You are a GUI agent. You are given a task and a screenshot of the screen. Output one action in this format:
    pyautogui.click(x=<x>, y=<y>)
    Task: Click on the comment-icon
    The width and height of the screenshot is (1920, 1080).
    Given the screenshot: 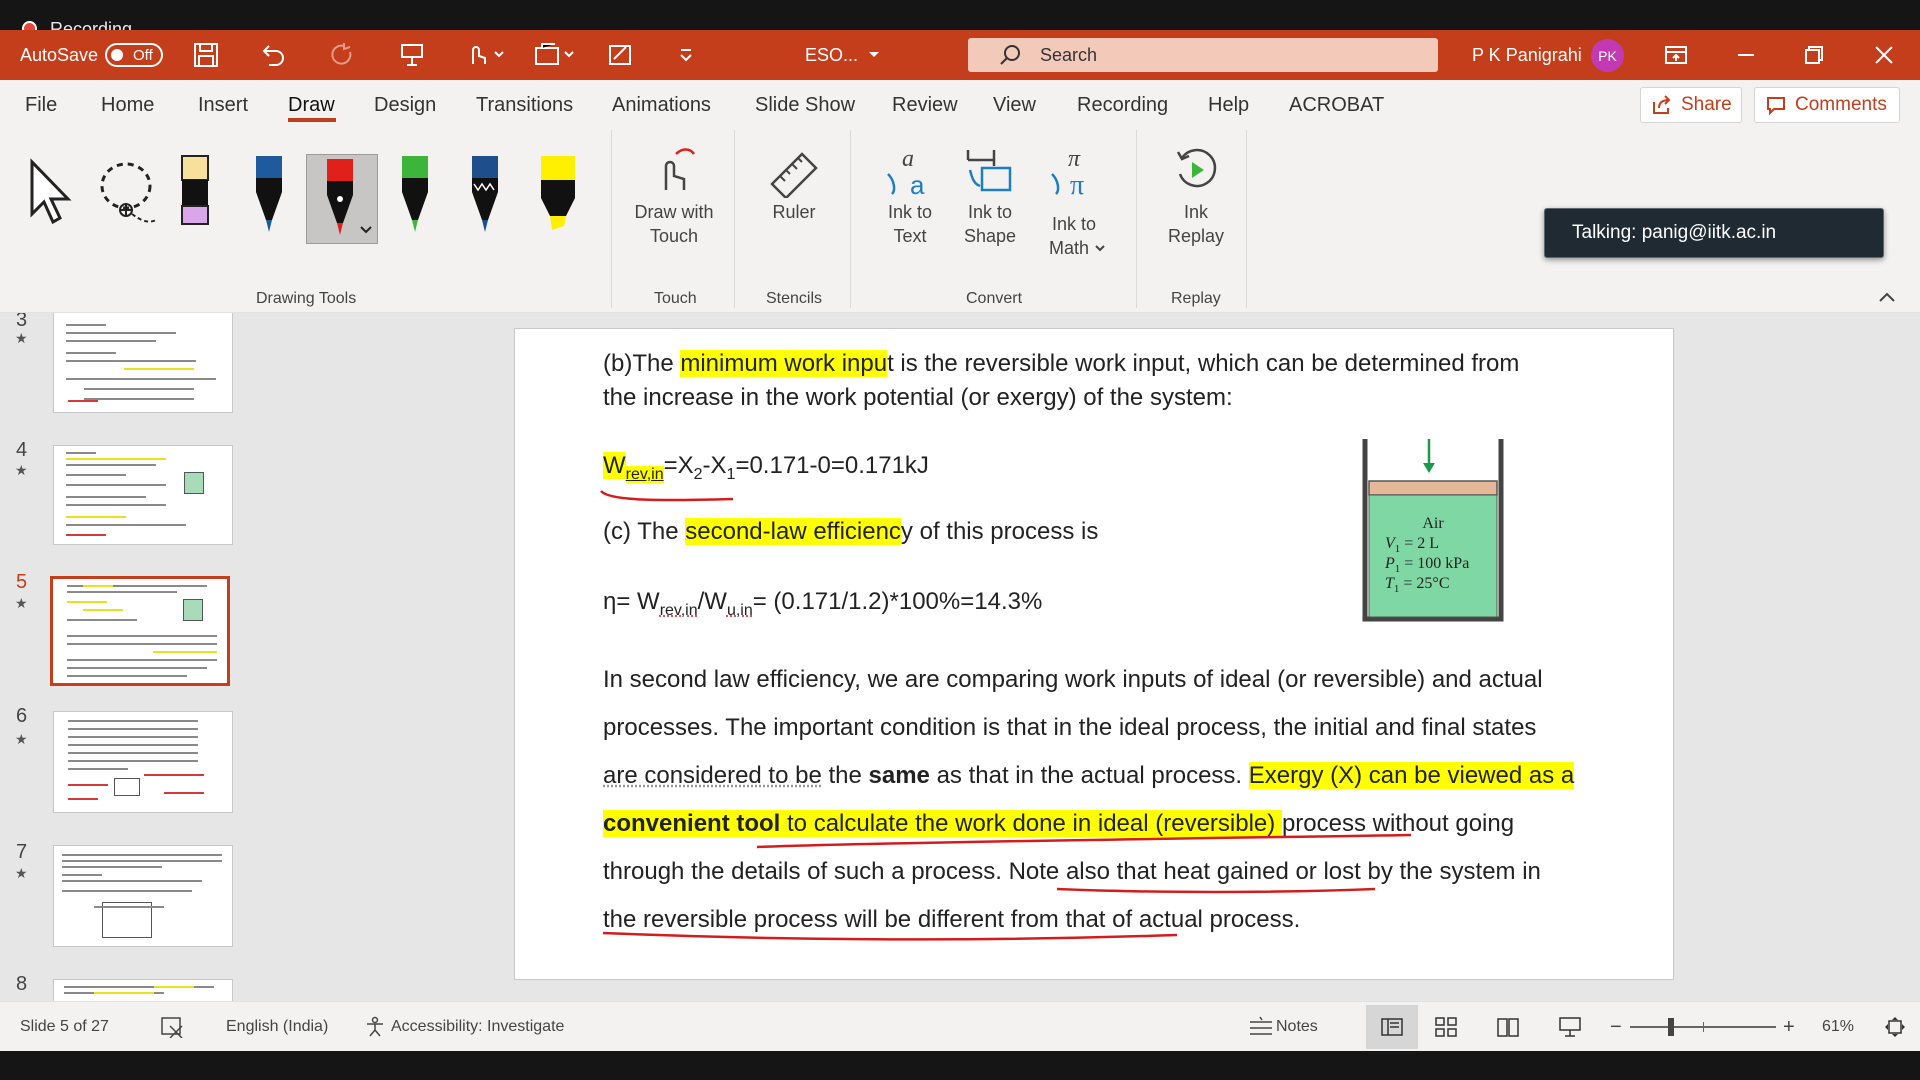 What is the action you would take?
    pyautogui.click(x=1776, y=106)
    